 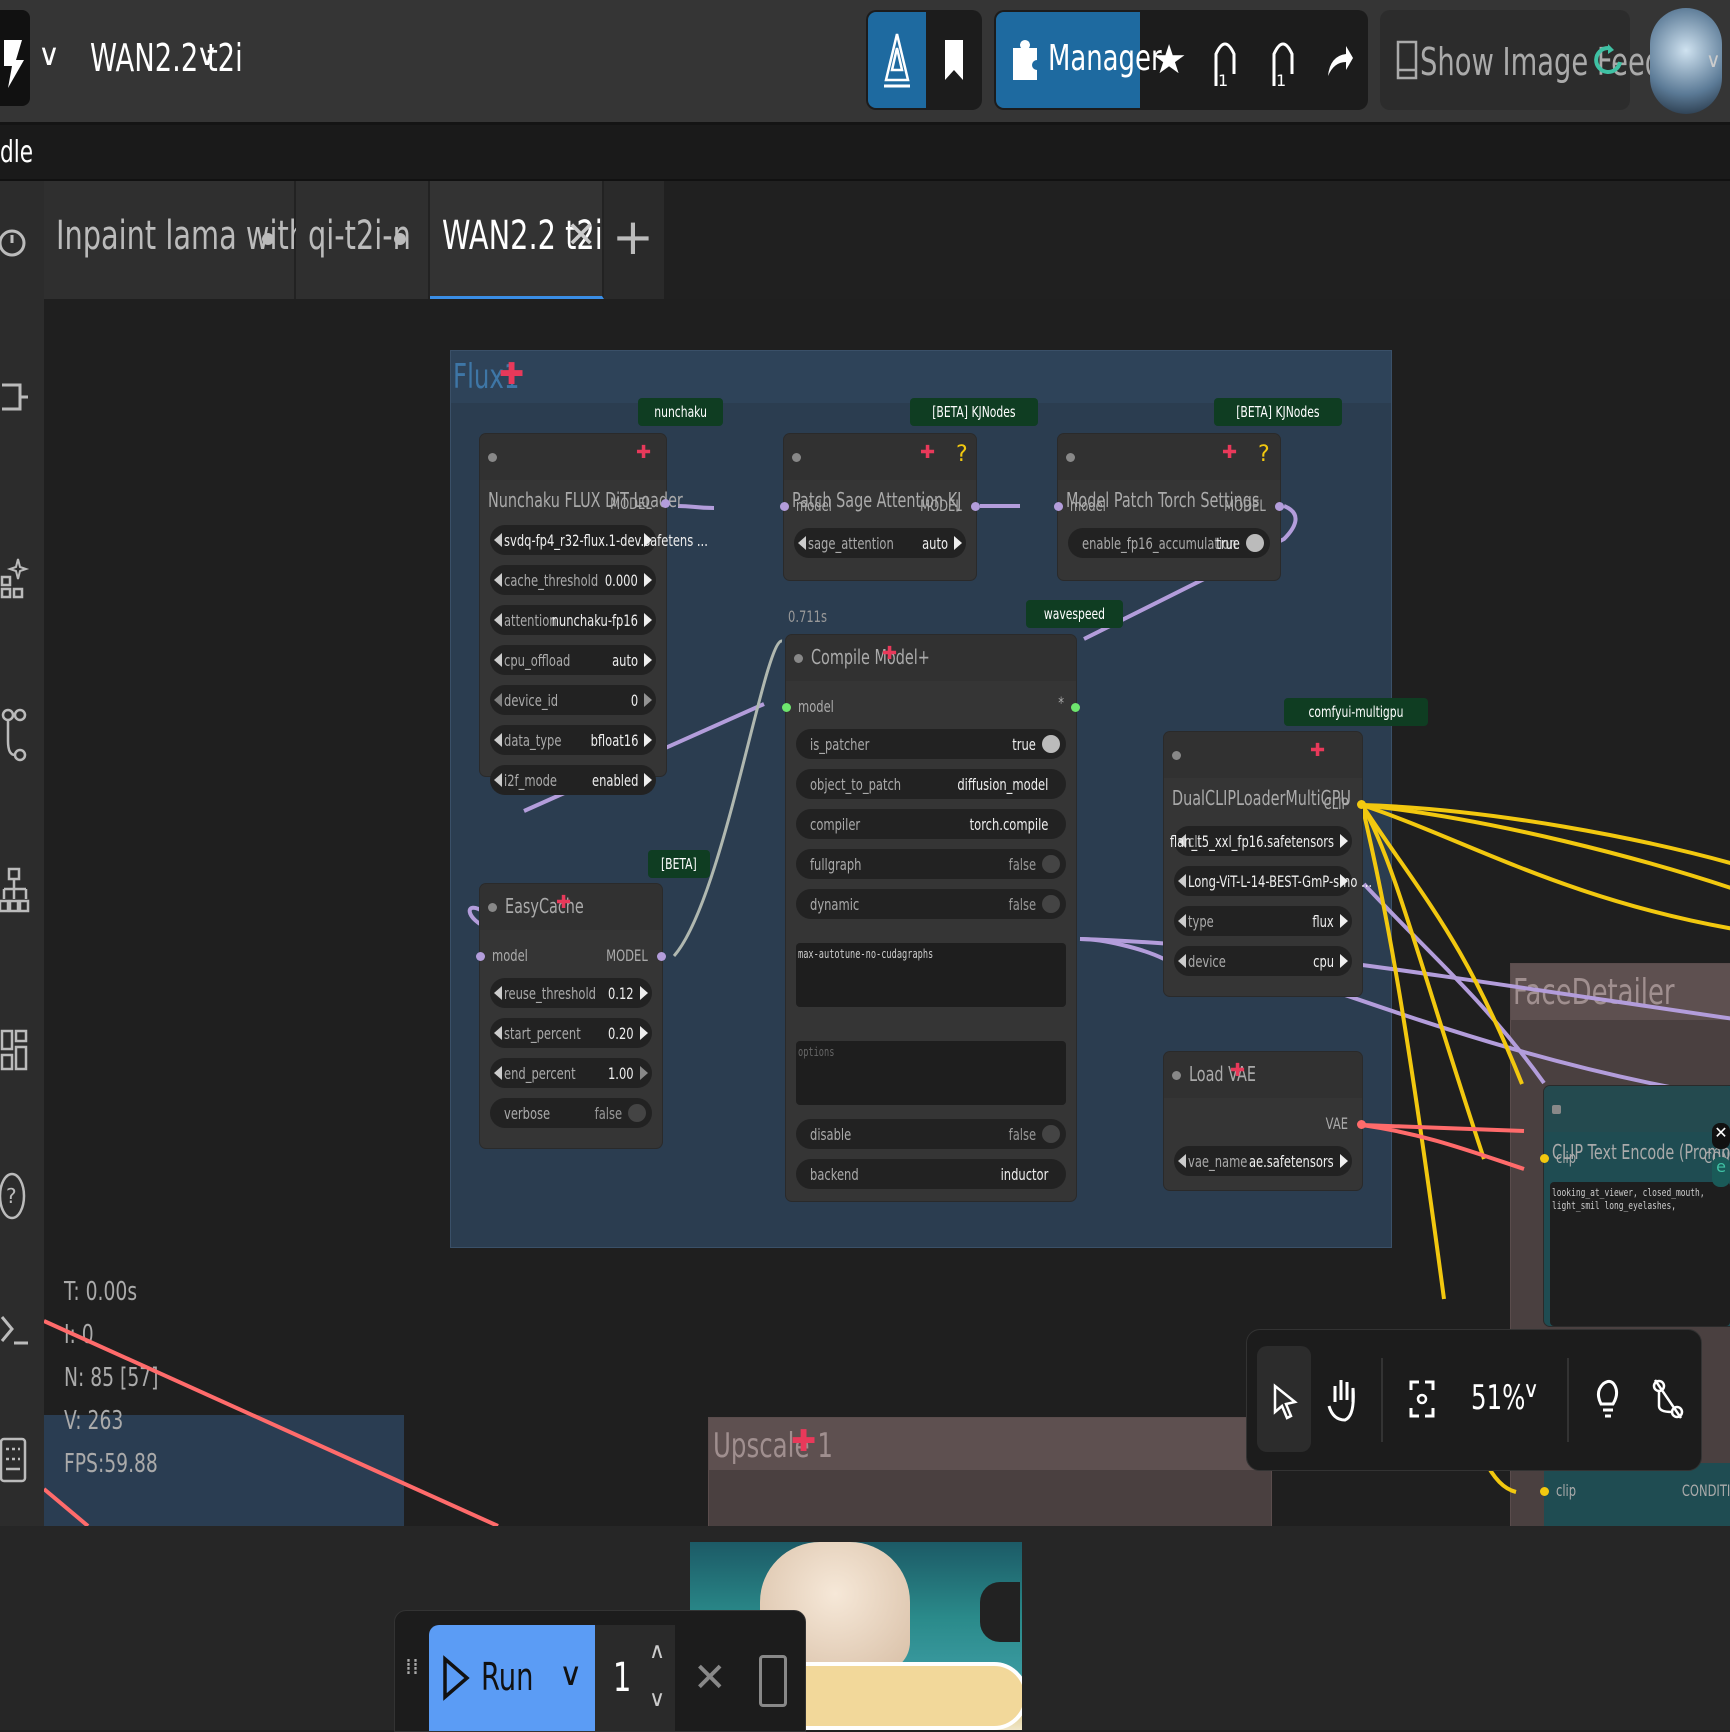 I want to click on hide-links-icon, so click(x=1668, y=1399).